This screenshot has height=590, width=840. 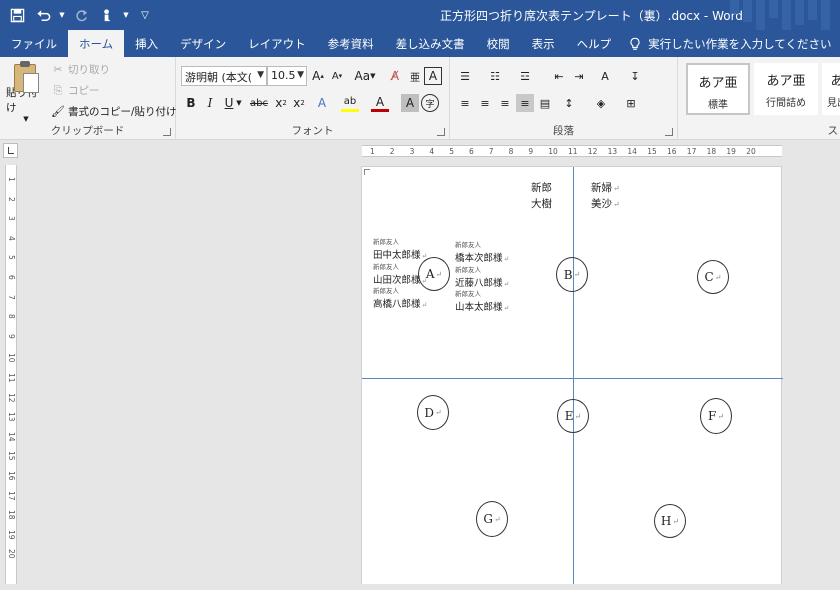 What do you see at coordinates (485, 103) in the screenshot?
I see `align-center-icon: ≡` at bounding box center [485, 103].